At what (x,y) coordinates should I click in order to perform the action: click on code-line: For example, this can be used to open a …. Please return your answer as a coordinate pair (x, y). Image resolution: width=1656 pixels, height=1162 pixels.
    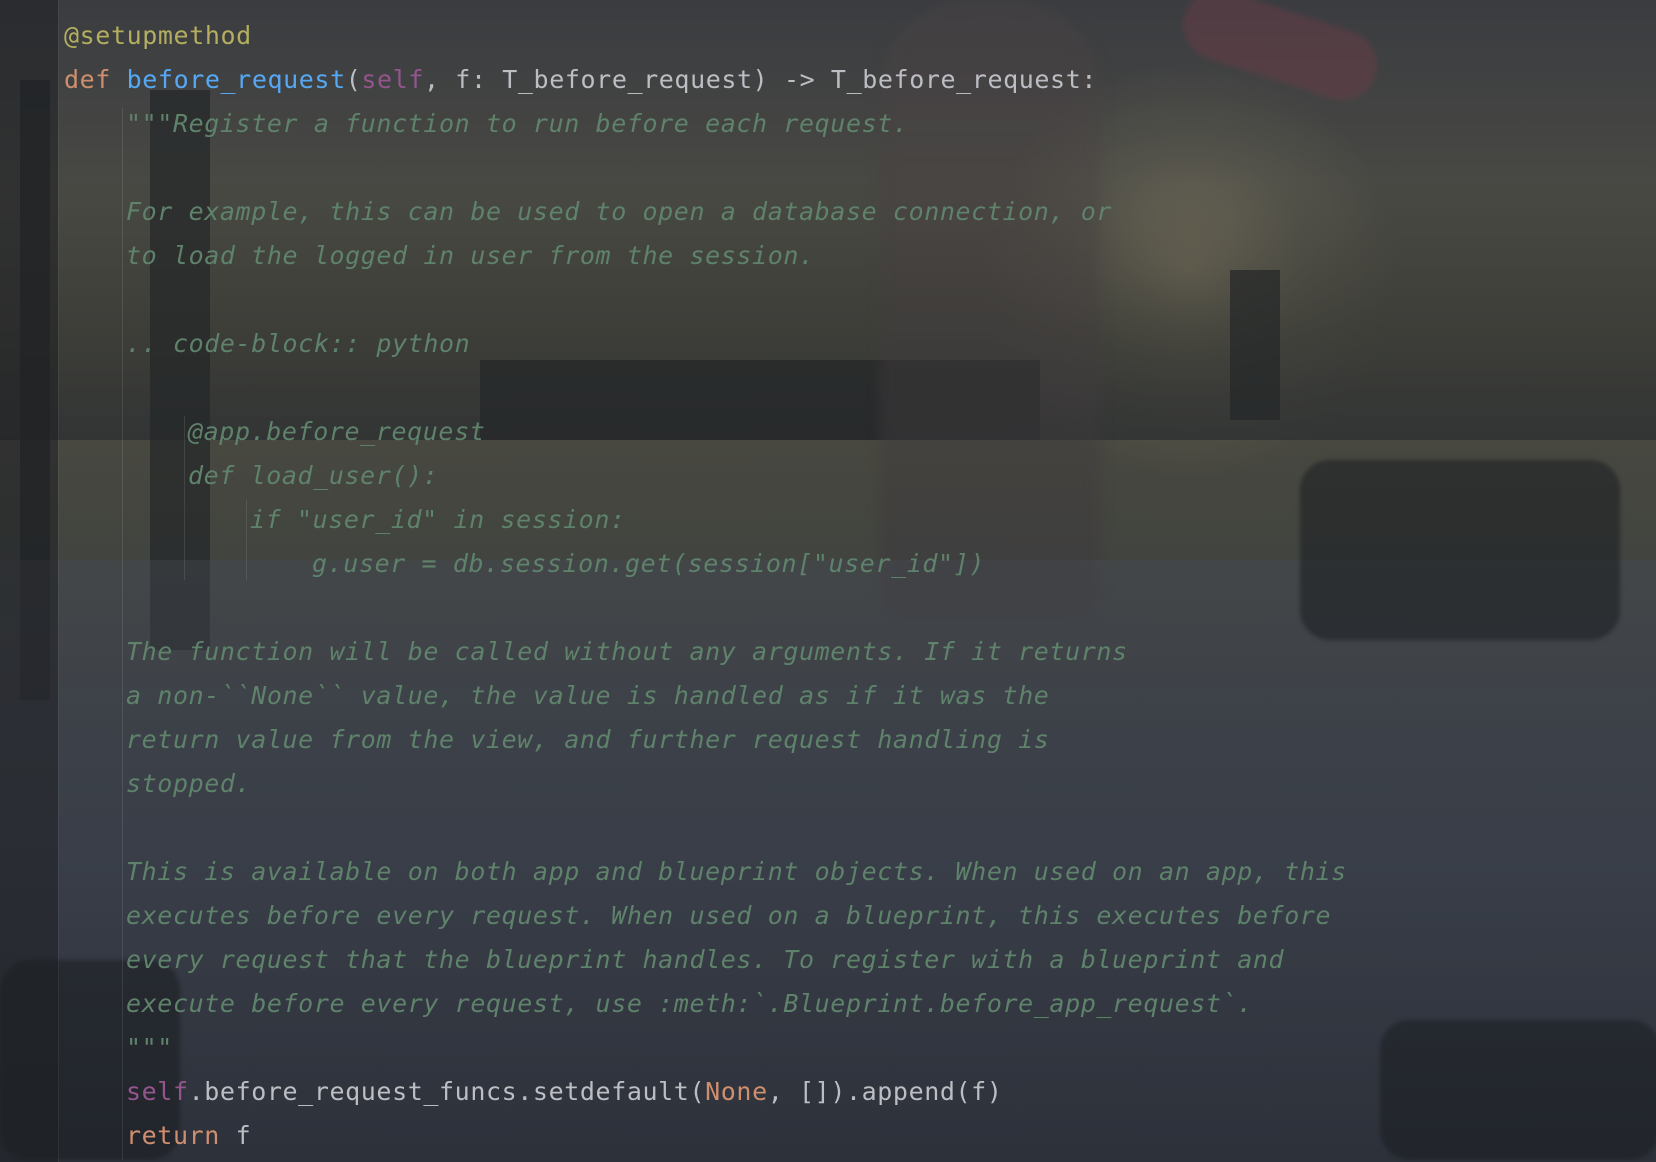
    Looking at the image, I should click on (854, 212).